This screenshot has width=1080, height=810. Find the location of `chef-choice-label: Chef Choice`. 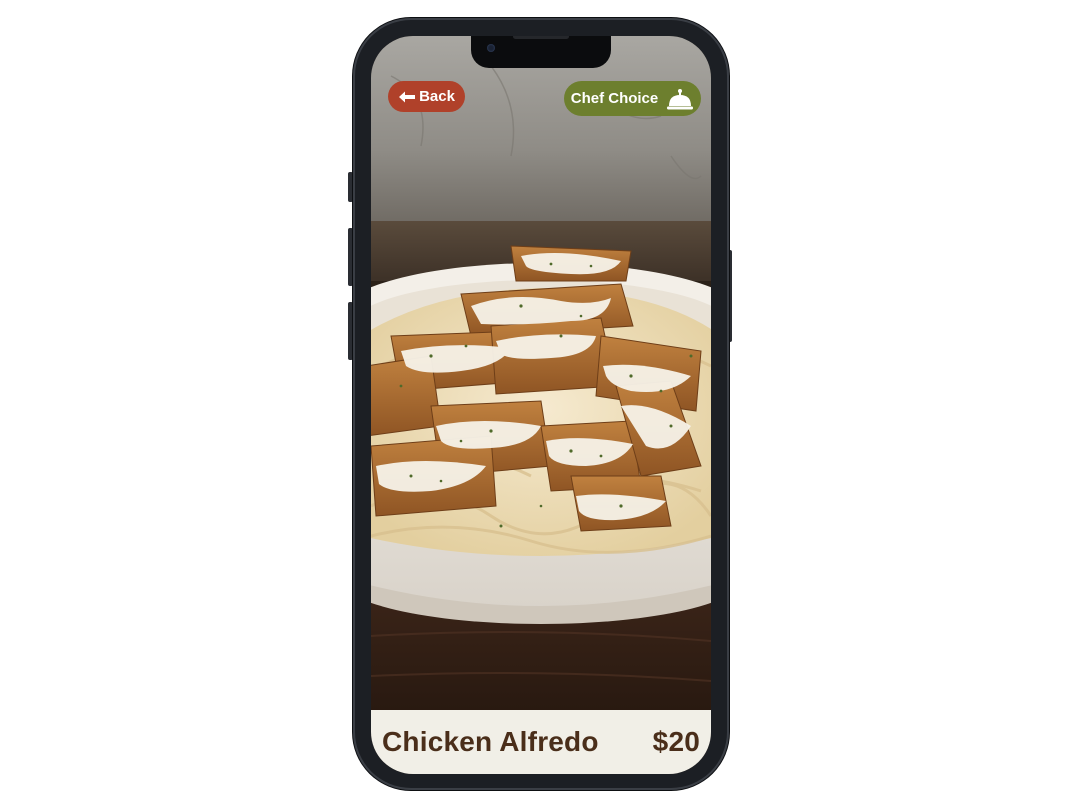

chef-choice-label: Chef Choice is located at coordinates (614, 98).